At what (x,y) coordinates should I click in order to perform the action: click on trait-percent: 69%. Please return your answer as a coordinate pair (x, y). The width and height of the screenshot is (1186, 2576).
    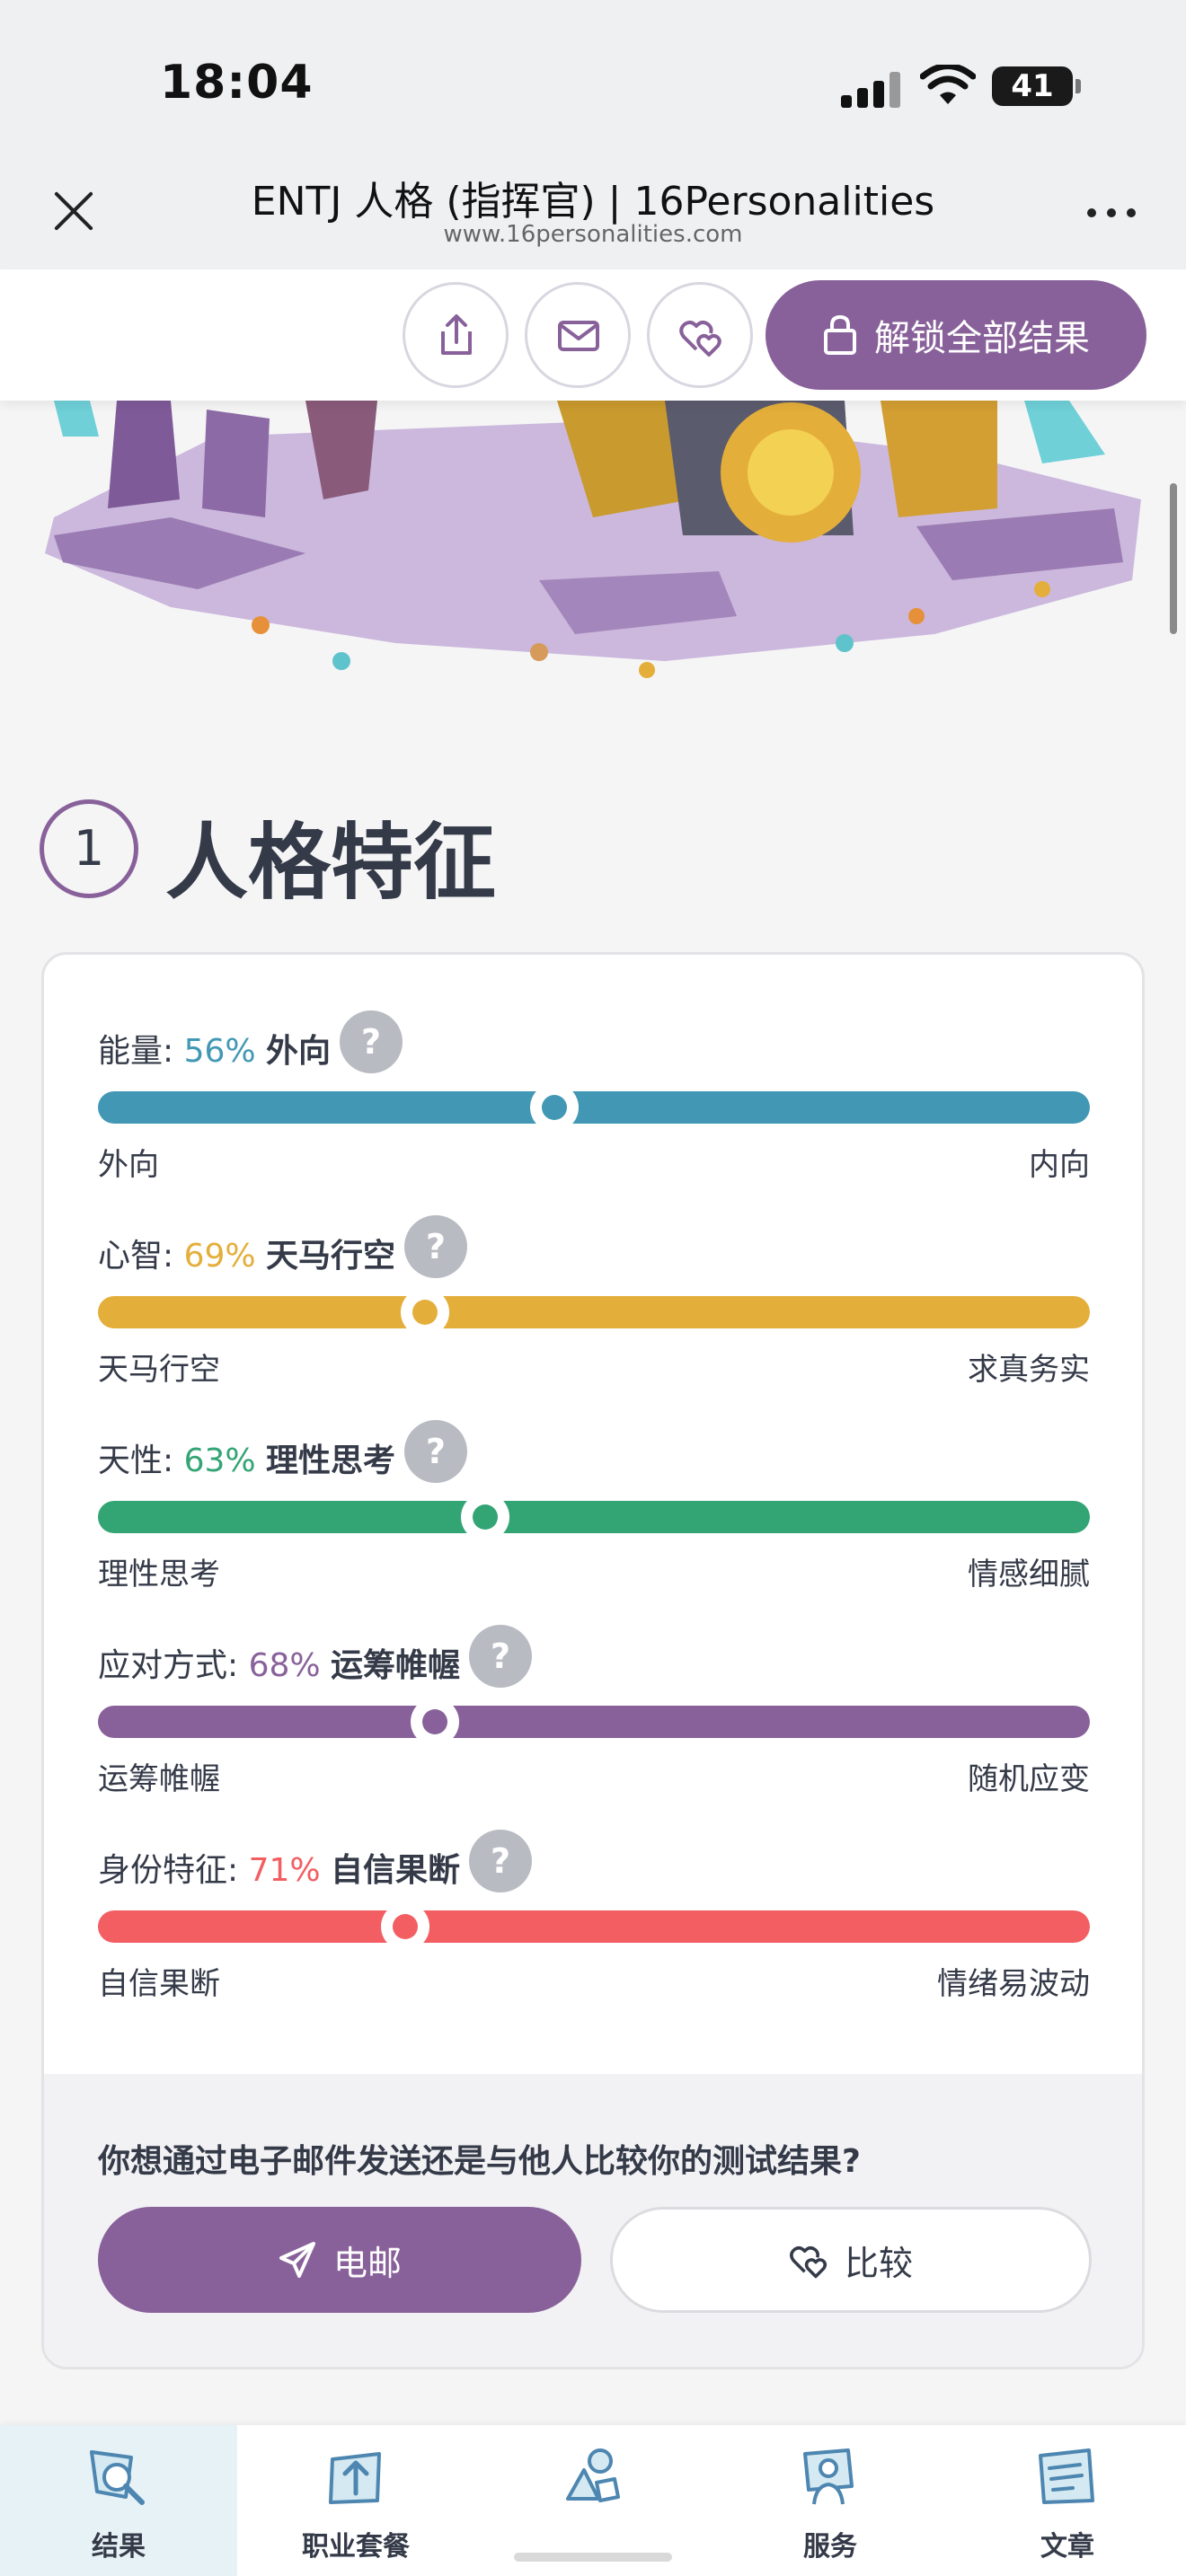
    Looking at the image, I should click on (219, 1256).